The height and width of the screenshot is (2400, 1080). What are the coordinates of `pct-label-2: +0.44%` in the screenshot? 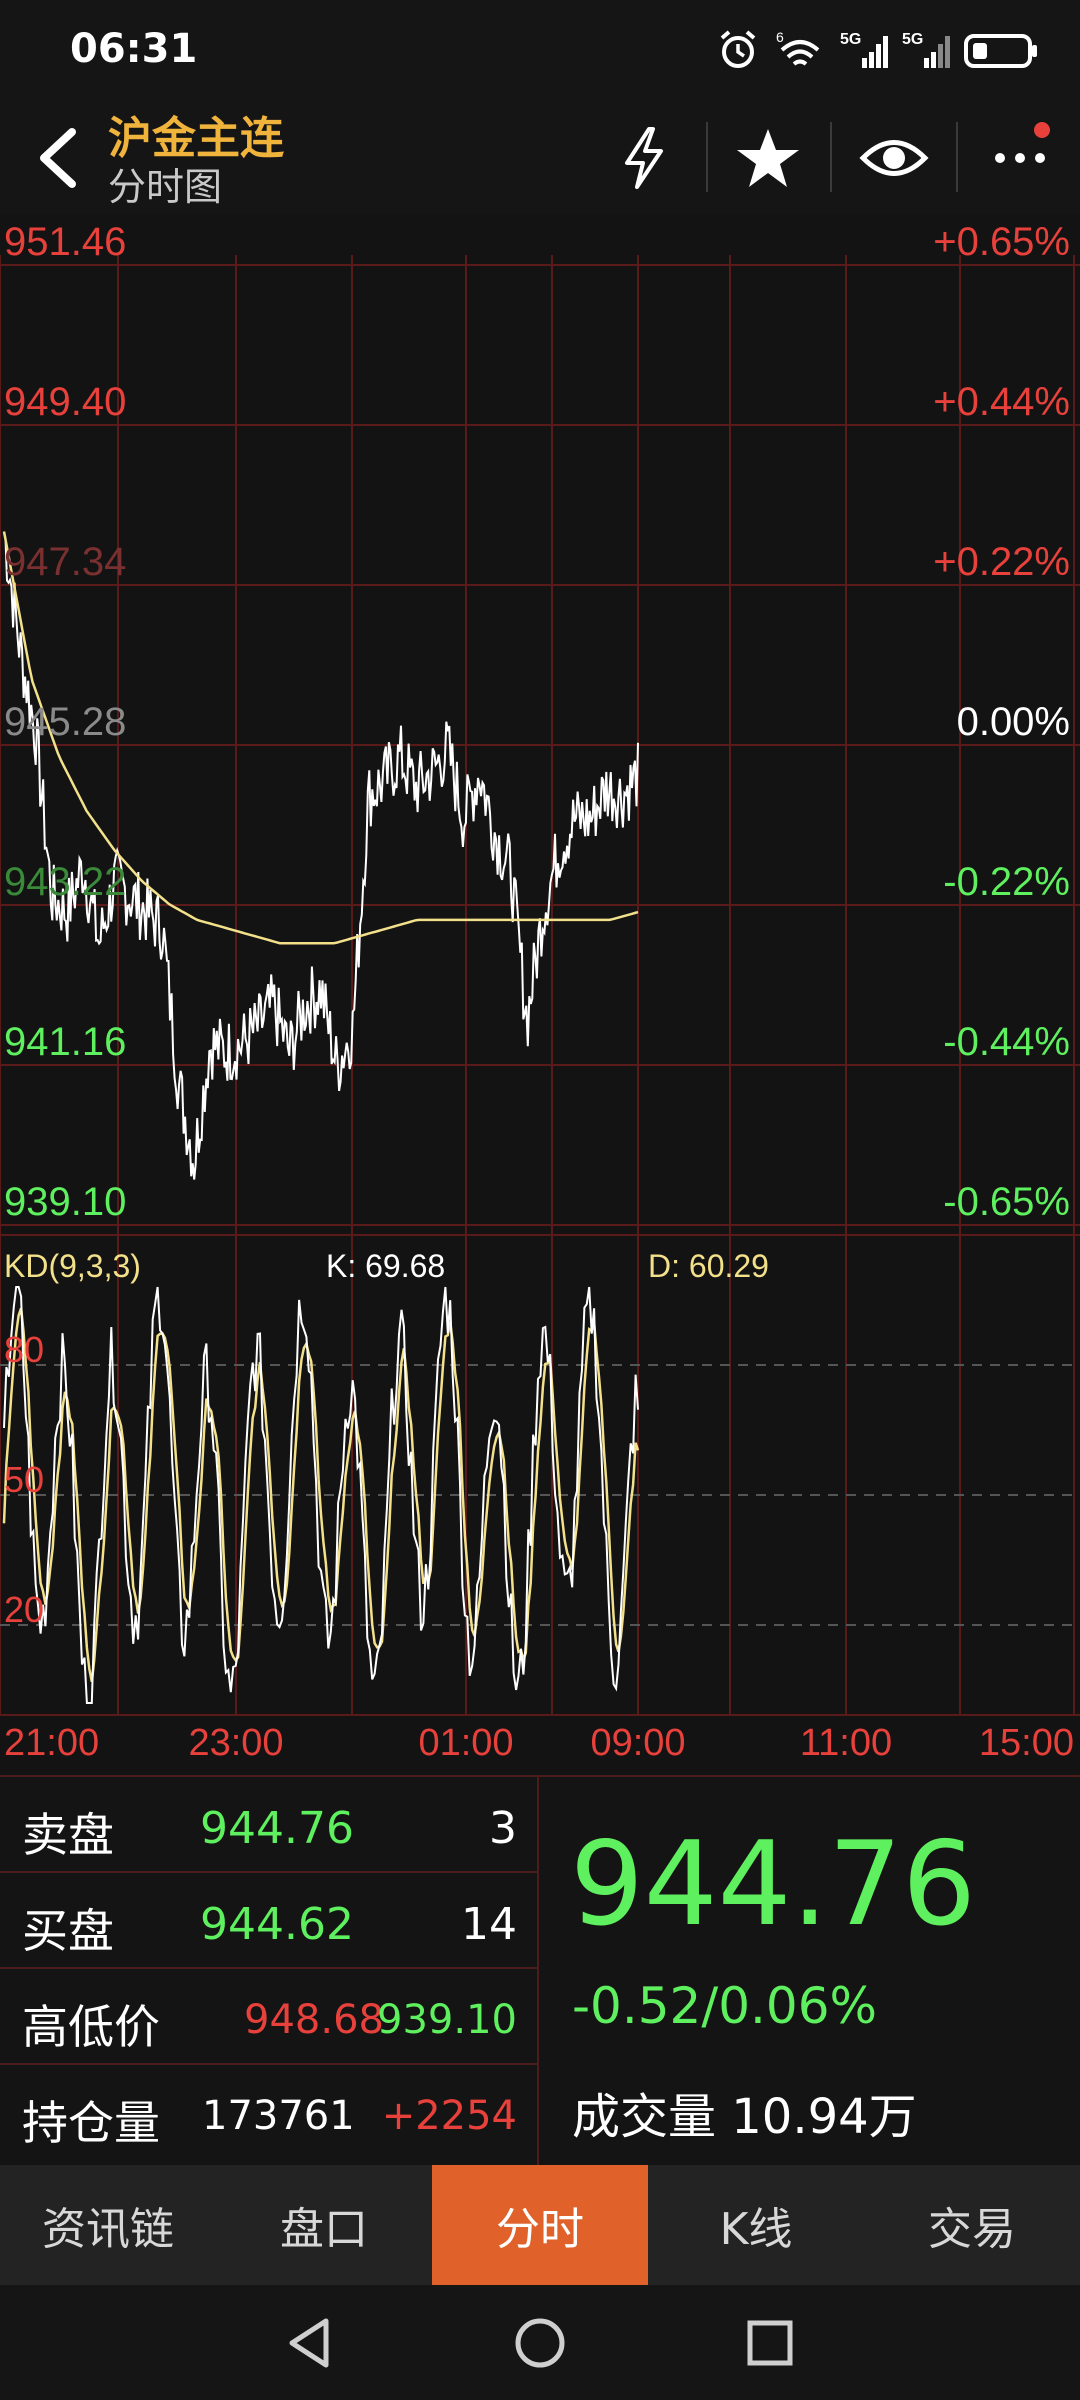 It's located at (1001, 402).